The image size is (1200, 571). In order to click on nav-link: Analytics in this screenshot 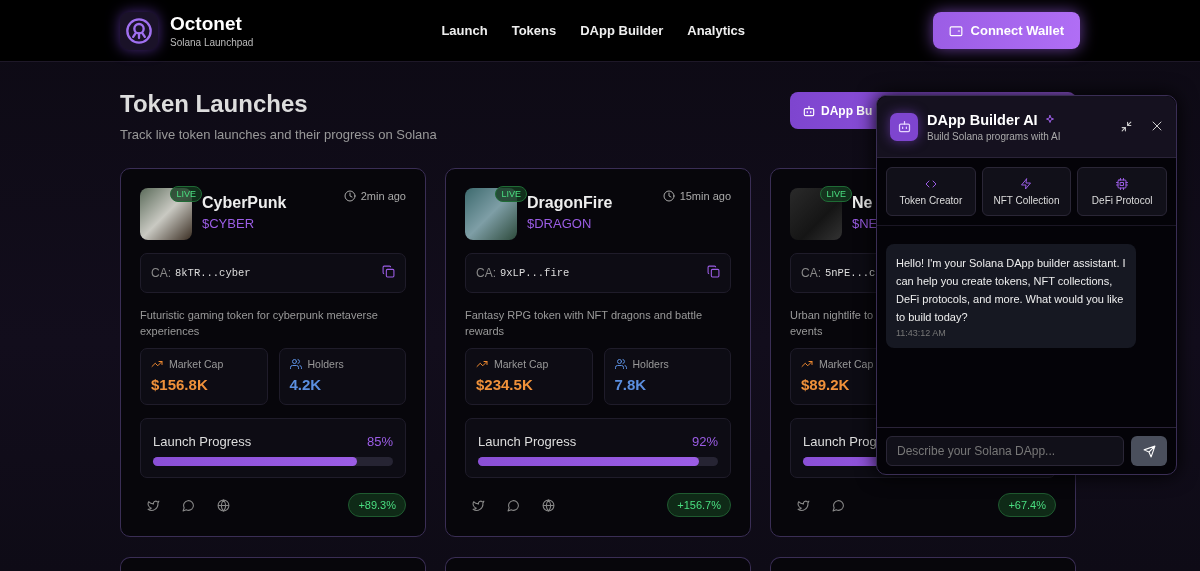, I will do `click(716, 30)`.